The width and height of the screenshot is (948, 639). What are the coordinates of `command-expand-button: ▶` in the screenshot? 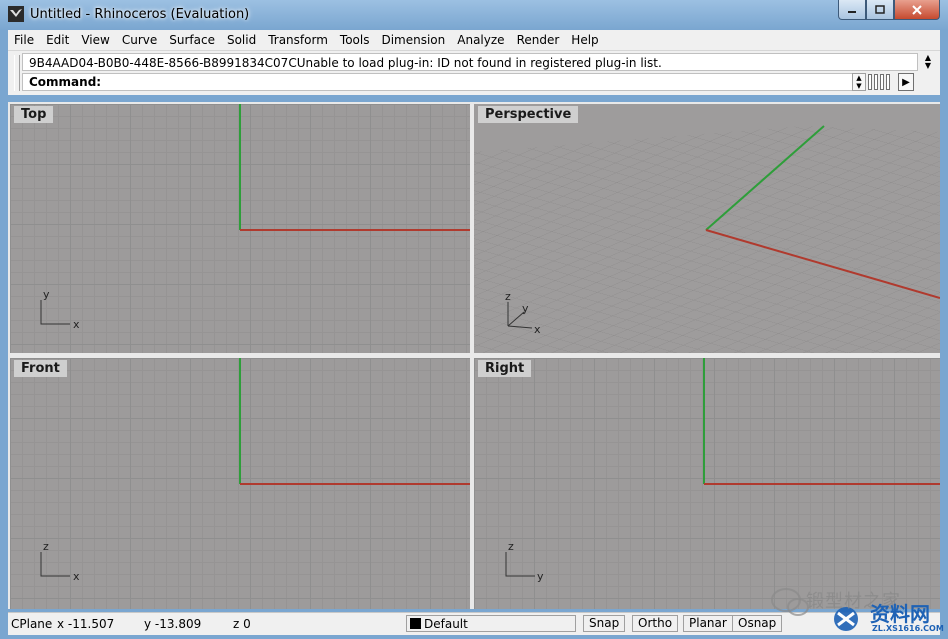 It's located at (906, 82).